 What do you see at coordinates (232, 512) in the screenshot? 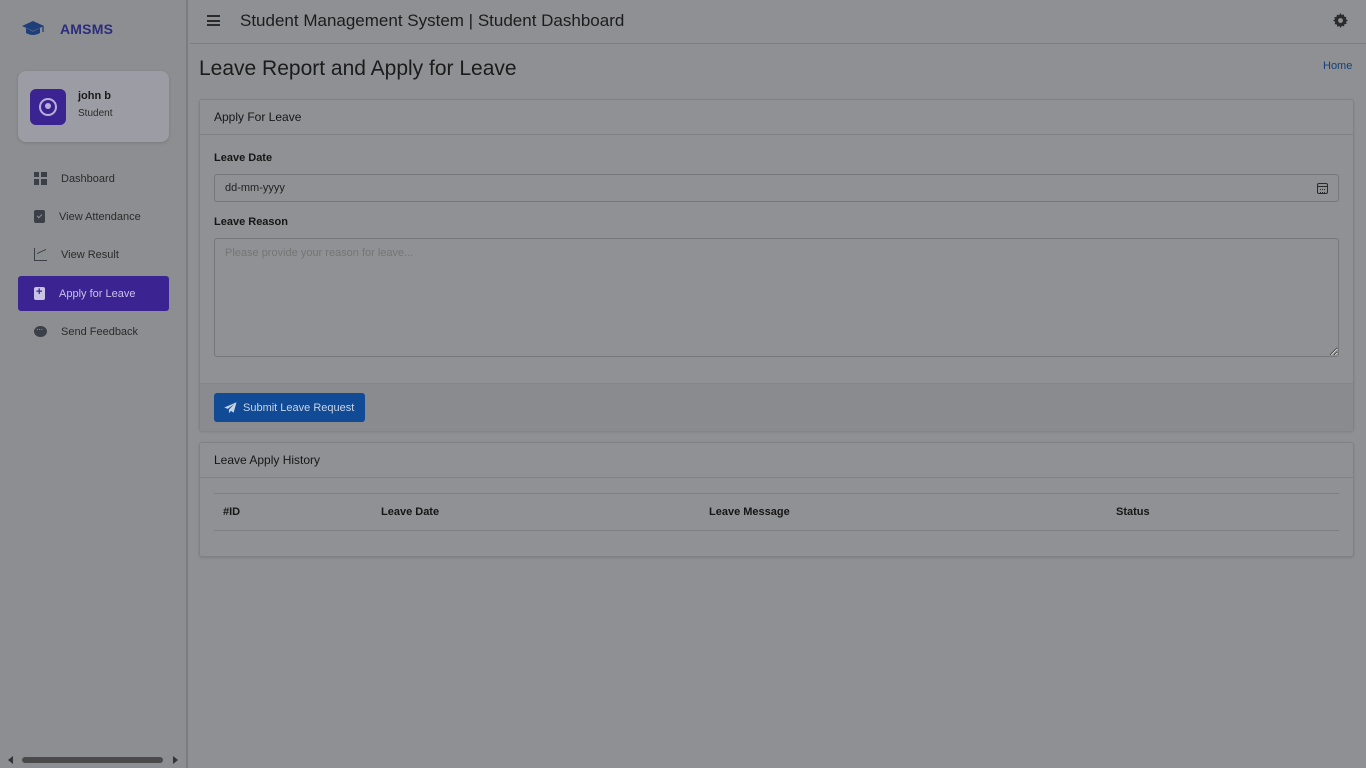
I see `column-header-id: #ID` at bounding box center [232, 512].